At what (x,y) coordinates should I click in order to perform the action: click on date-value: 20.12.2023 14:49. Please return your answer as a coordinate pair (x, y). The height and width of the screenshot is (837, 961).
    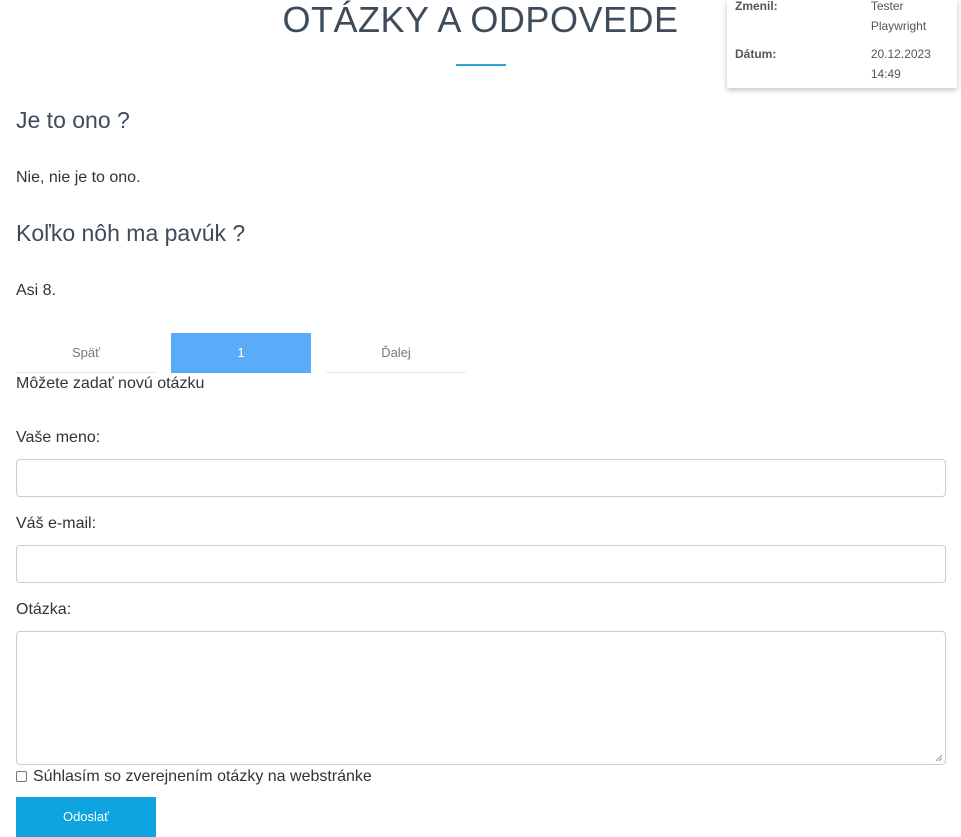
    Looking at the image, I should click on (900, 64).